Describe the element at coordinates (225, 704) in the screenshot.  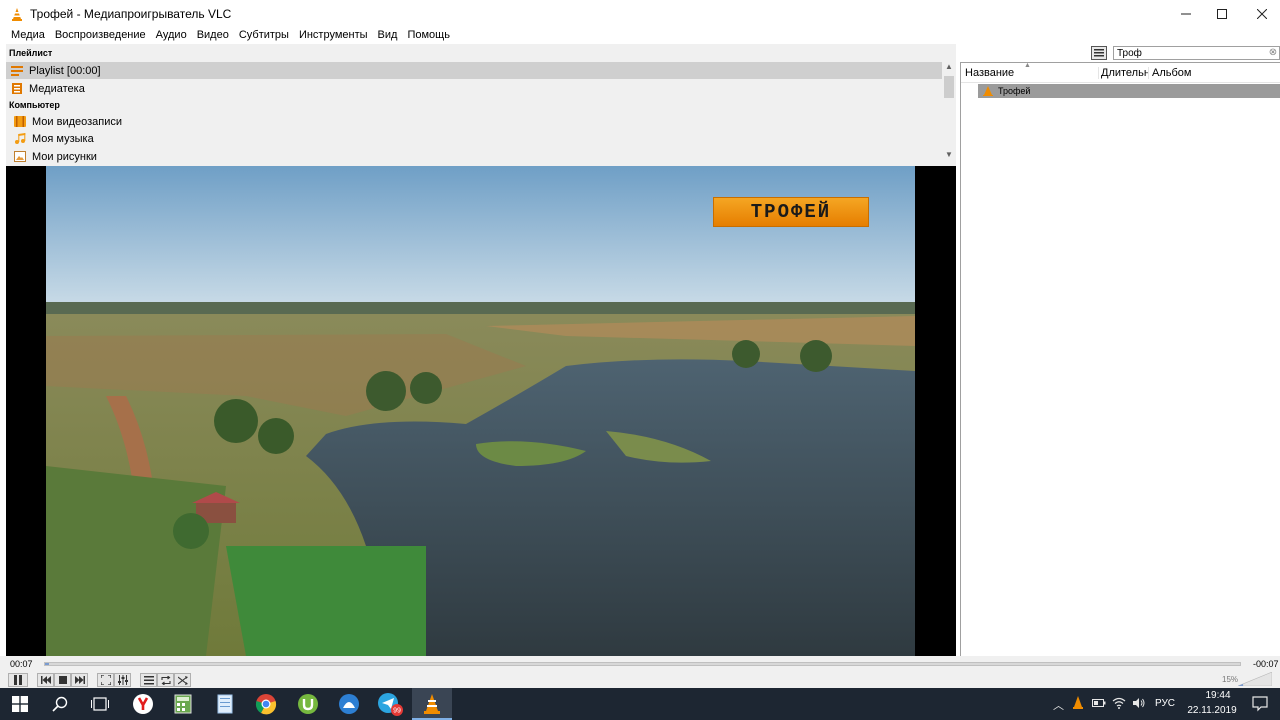
I see `taskbar-notepad` at that location.